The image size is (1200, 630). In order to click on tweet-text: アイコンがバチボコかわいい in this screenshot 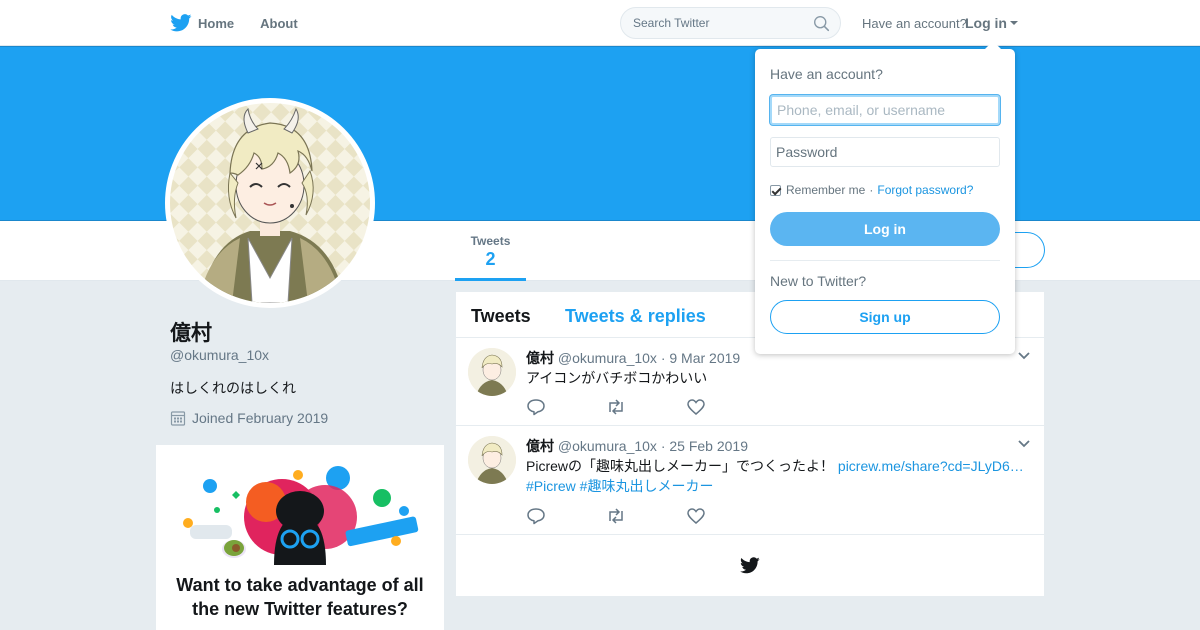, I will do `click(778, 378)`.